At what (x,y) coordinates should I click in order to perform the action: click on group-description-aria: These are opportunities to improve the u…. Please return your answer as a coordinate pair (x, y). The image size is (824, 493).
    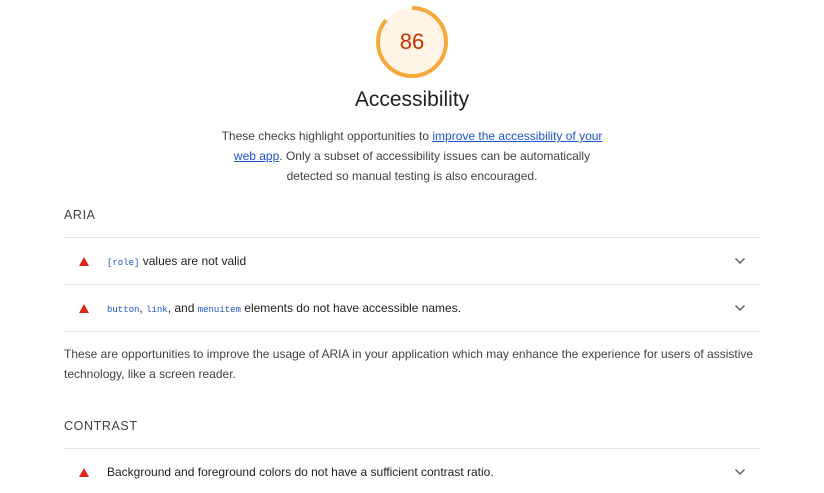
    Looking at the image, I should click on (409, 364).